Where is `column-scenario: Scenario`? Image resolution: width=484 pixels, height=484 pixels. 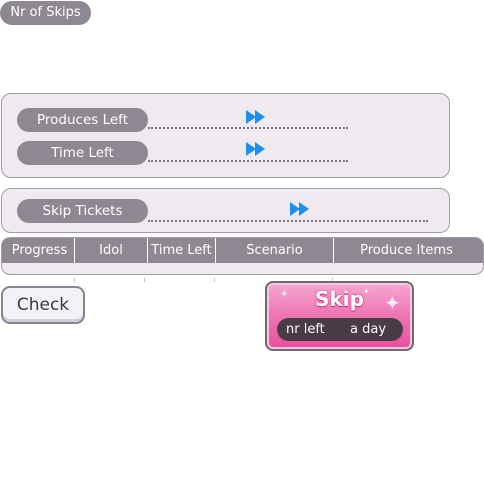 column-scenario: Scenario is located at coordinates (274, 250).